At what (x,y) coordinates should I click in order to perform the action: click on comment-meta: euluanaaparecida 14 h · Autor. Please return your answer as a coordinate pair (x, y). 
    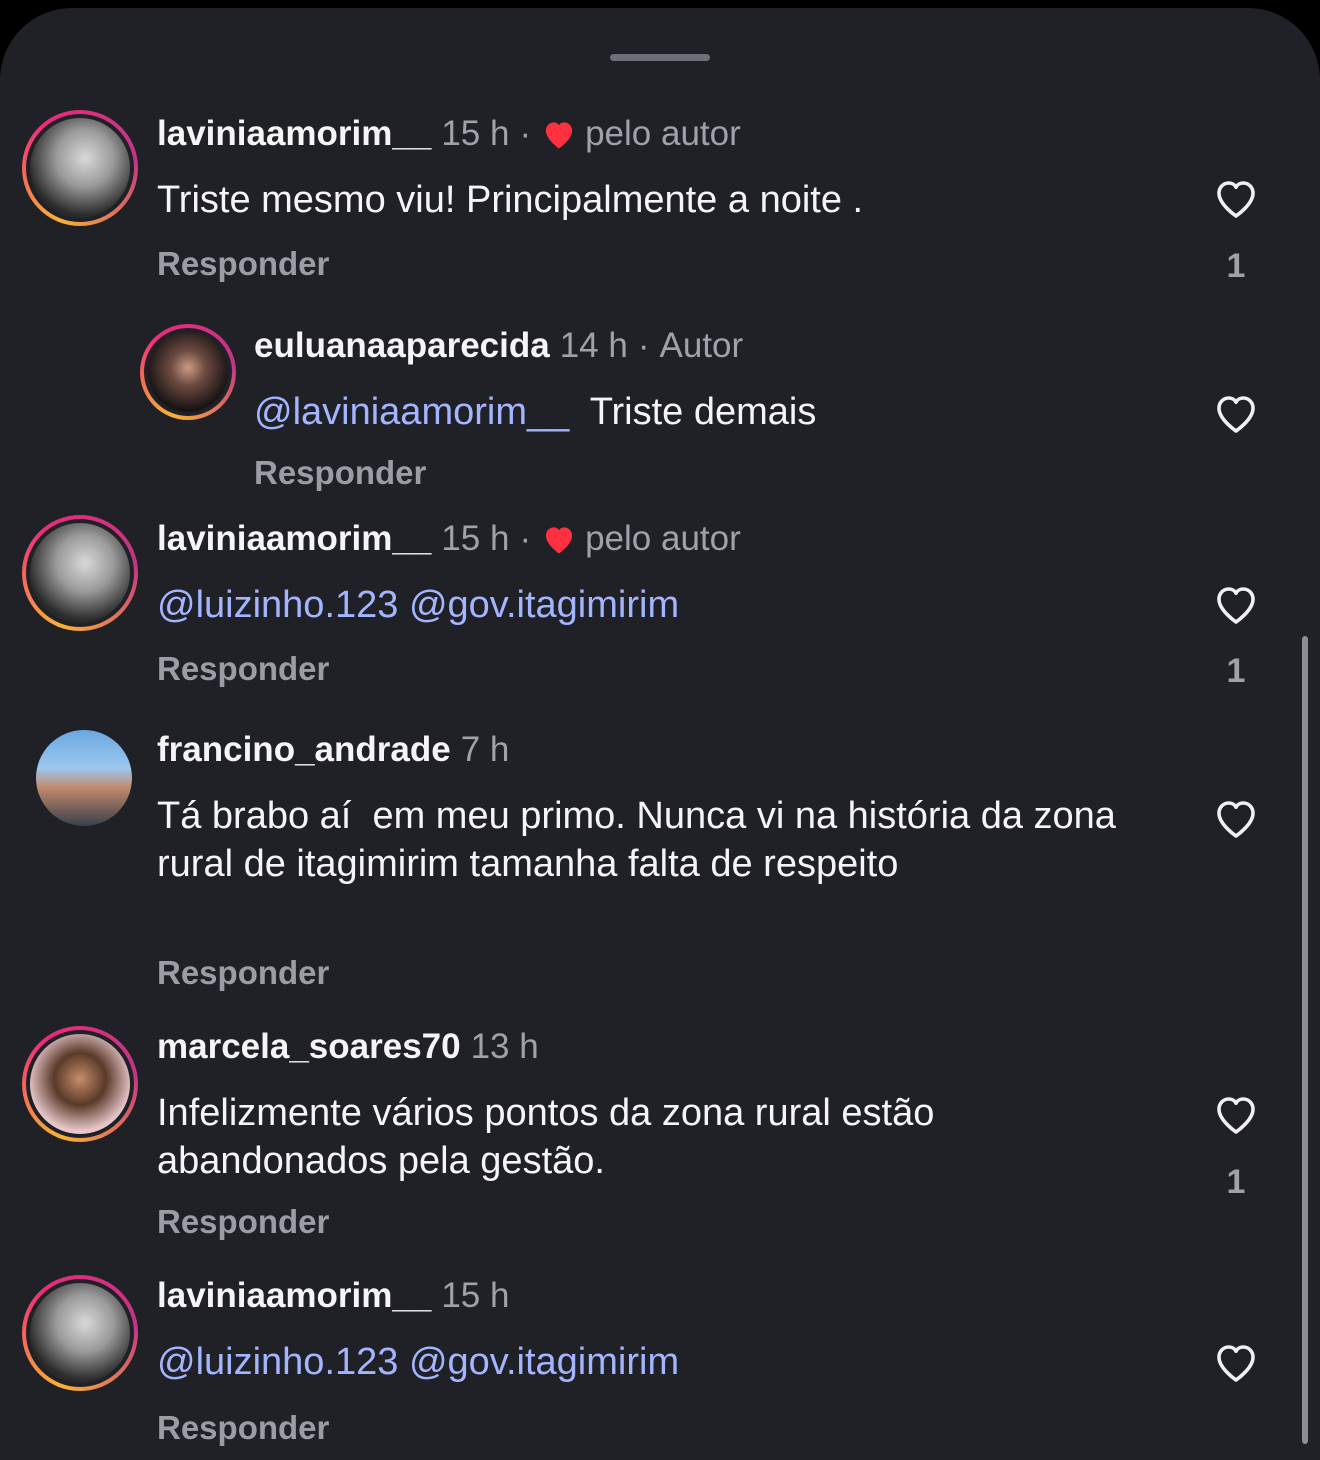
    Looking at the image, I should click on (498, 346).